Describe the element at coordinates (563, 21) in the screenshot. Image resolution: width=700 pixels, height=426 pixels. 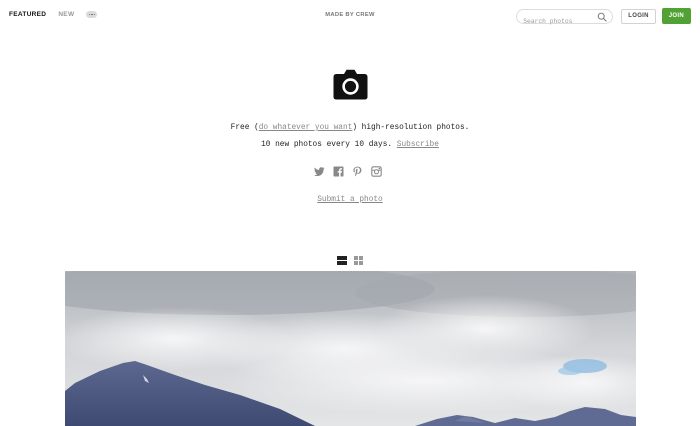
I see `search-input` at that location.